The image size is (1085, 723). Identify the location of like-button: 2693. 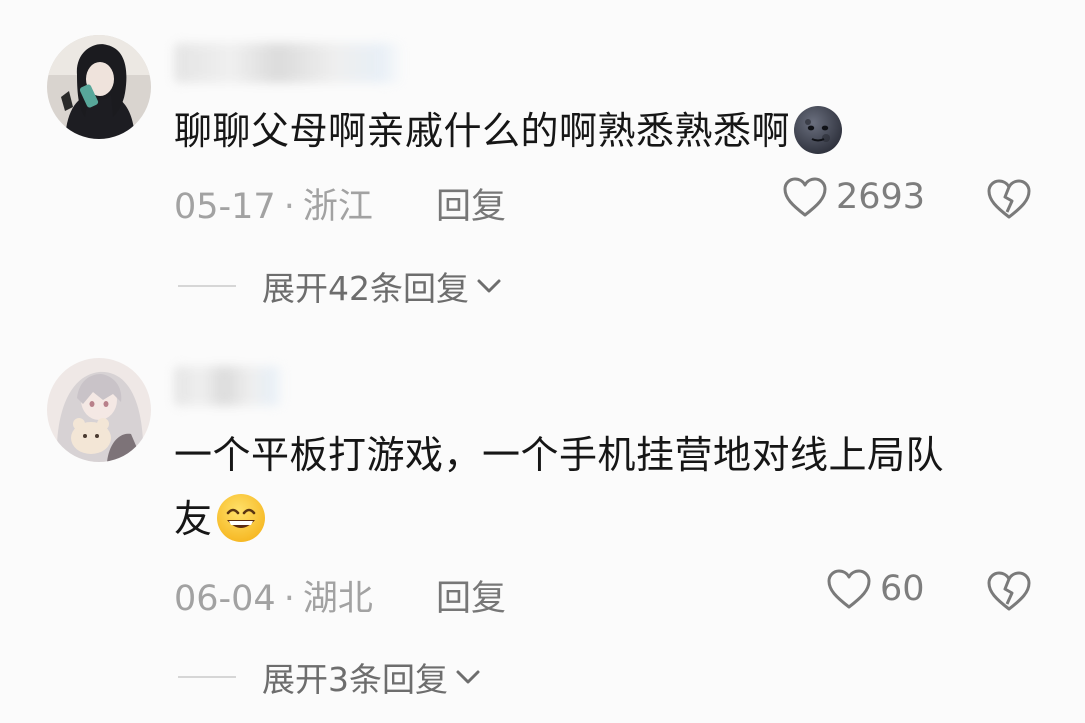
(853, 197).